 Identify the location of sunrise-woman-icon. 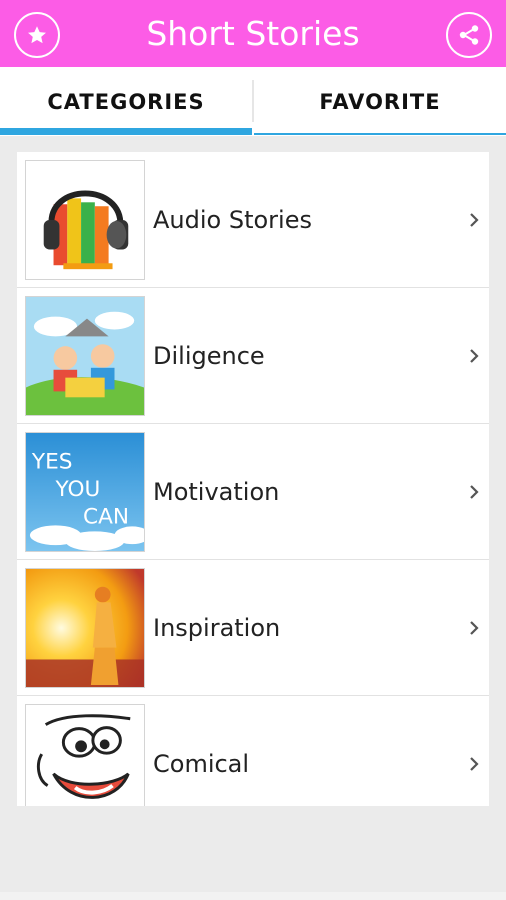
(85, 628).